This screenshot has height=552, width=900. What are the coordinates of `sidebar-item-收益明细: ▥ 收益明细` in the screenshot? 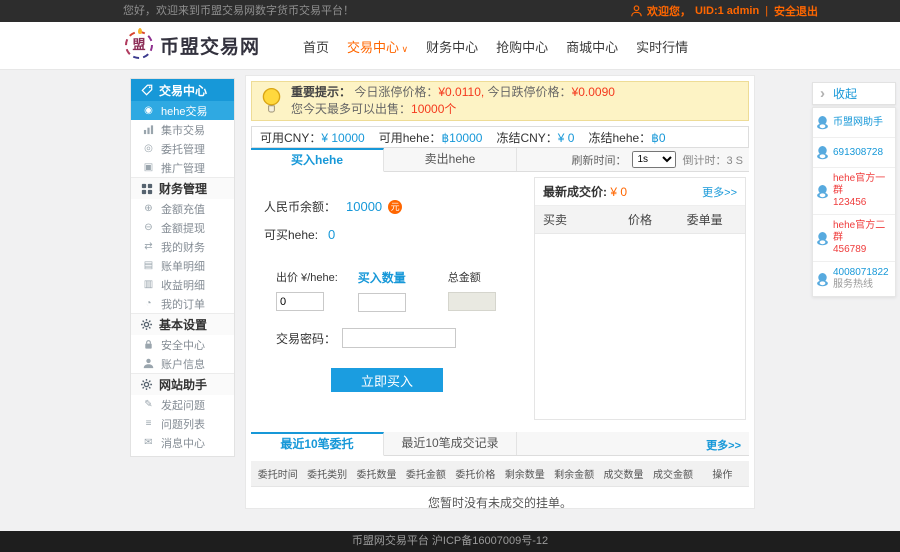 It's located at (182, 284).